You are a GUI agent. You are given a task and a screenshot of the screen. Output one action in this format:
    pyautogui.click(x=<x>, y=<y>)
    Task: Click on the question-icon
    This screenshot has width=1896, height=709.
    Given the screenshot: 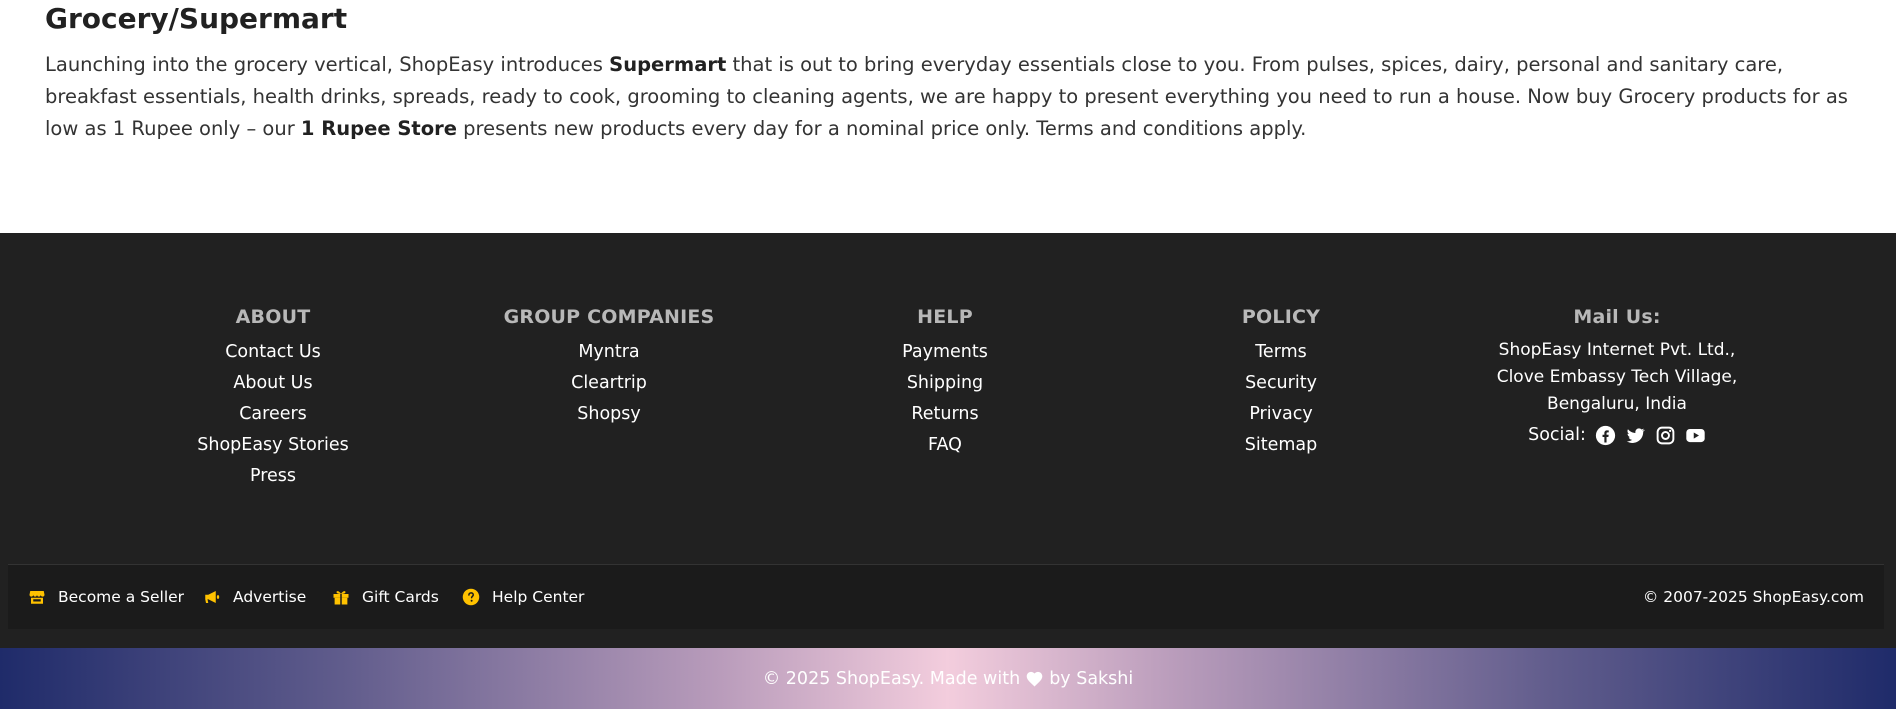 What is the action you would take?
    pyautogui.click(x=471, y=597)
    